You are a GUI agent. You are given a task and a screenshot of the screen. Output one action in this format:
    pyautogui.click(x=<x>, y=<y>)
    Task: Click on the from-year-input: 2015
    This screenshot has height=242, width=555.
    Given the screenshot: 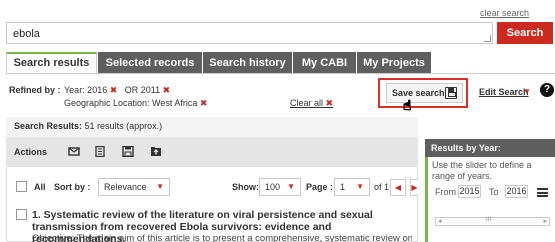 What is the action you would take?
    pyautogui.click(x=469, y=191)
    